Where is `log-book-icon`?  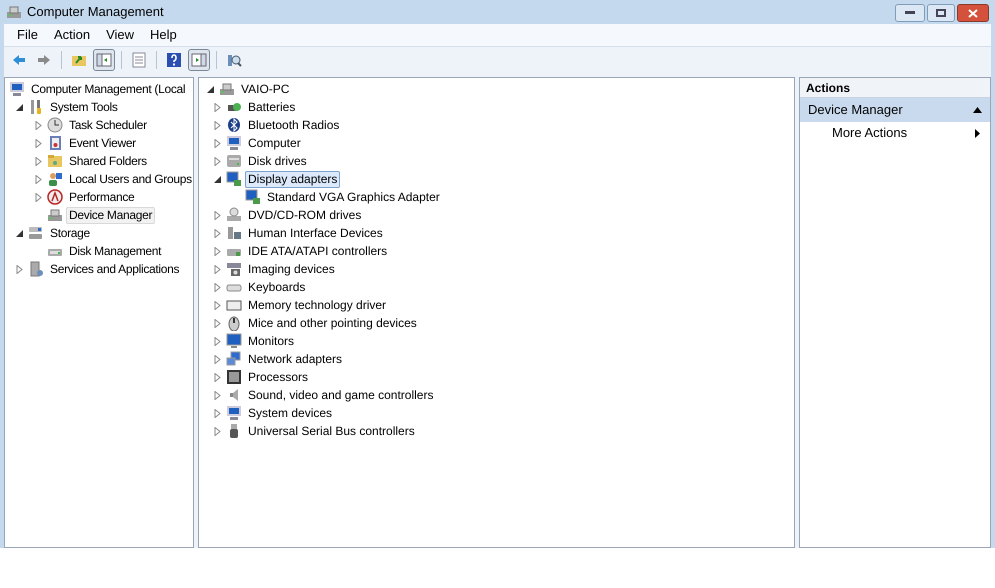 log-book-icon is located at coordinates (55, 143).